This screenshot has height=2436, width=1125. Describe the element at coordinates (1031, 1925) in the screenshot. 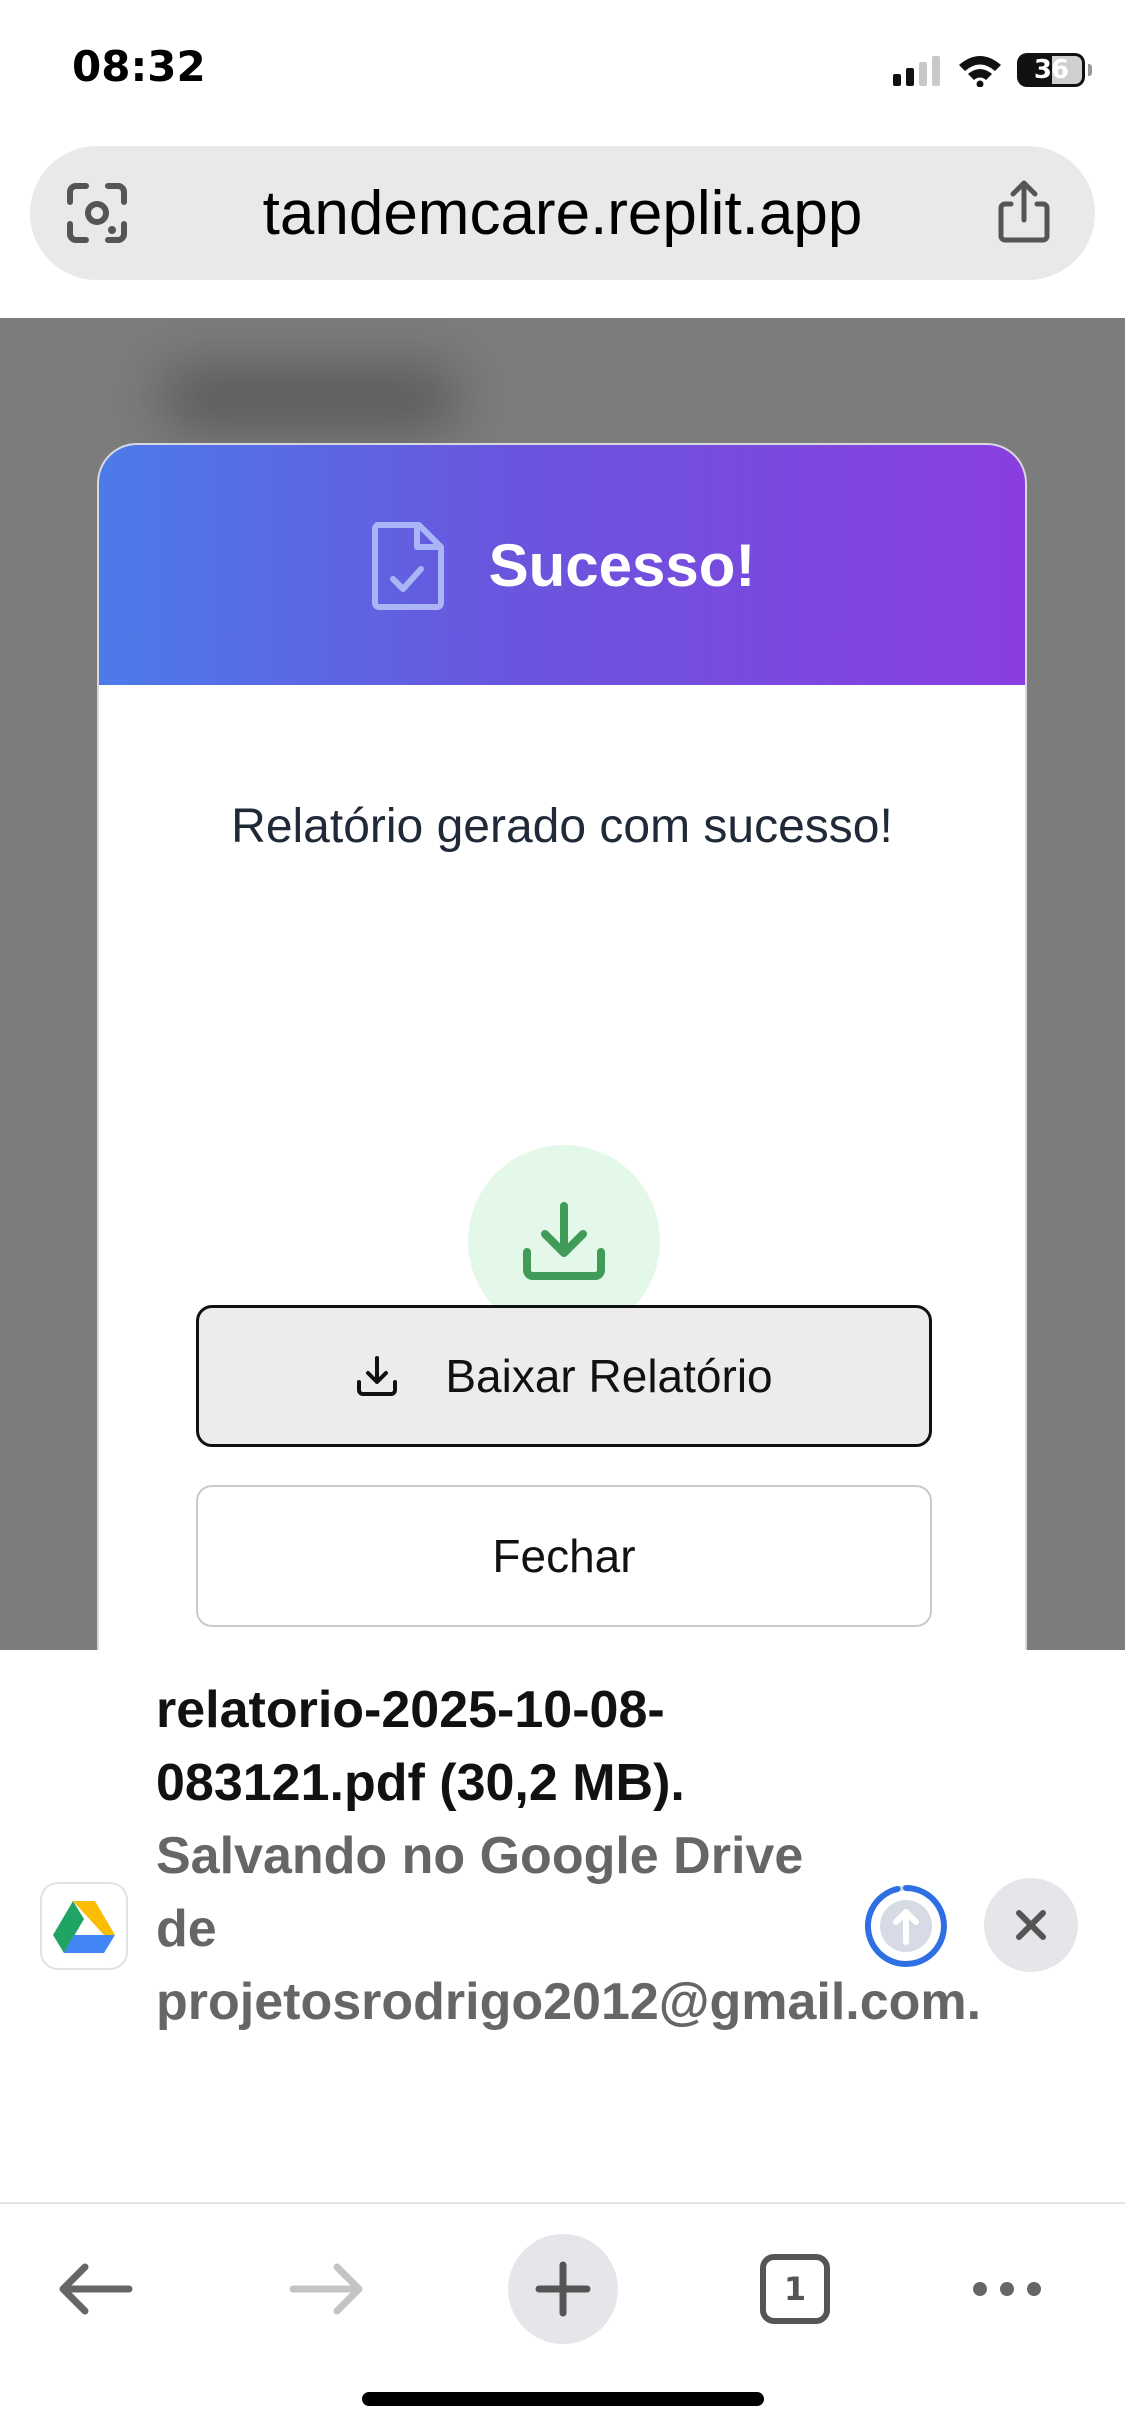

I see `close-icon` at that location.